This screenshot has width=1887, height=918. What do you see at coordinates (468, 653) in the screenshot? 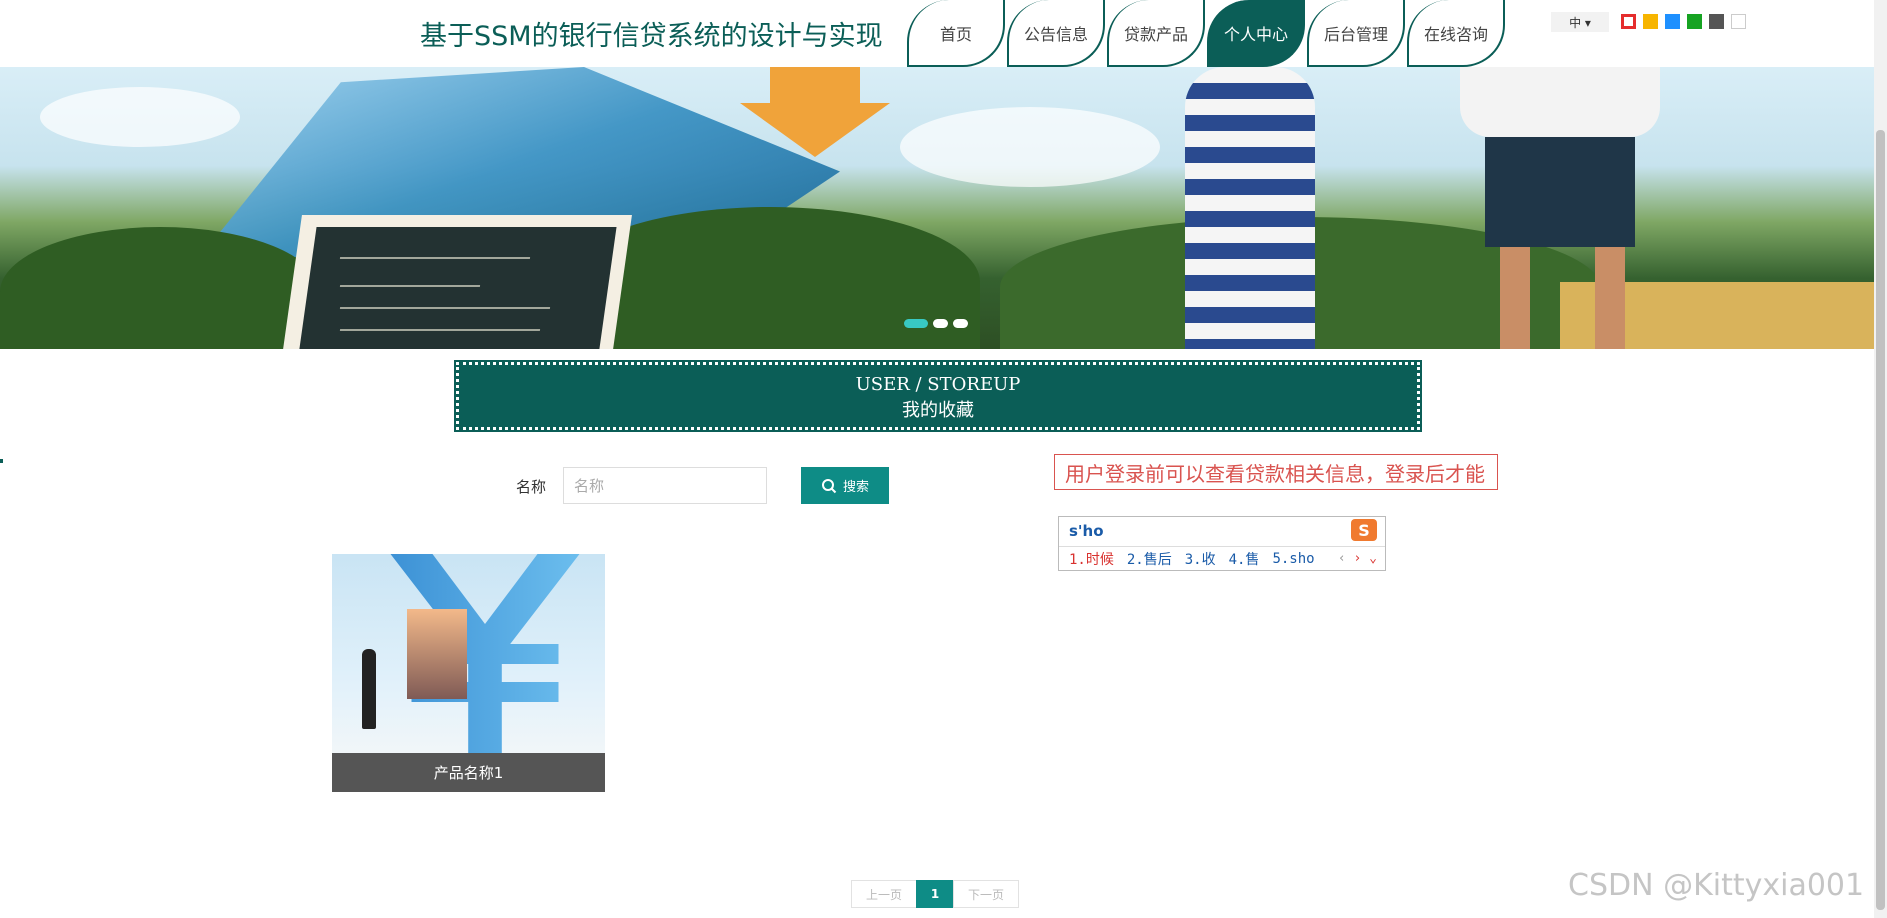
I see `product-image` at bounding box center [468, 653].